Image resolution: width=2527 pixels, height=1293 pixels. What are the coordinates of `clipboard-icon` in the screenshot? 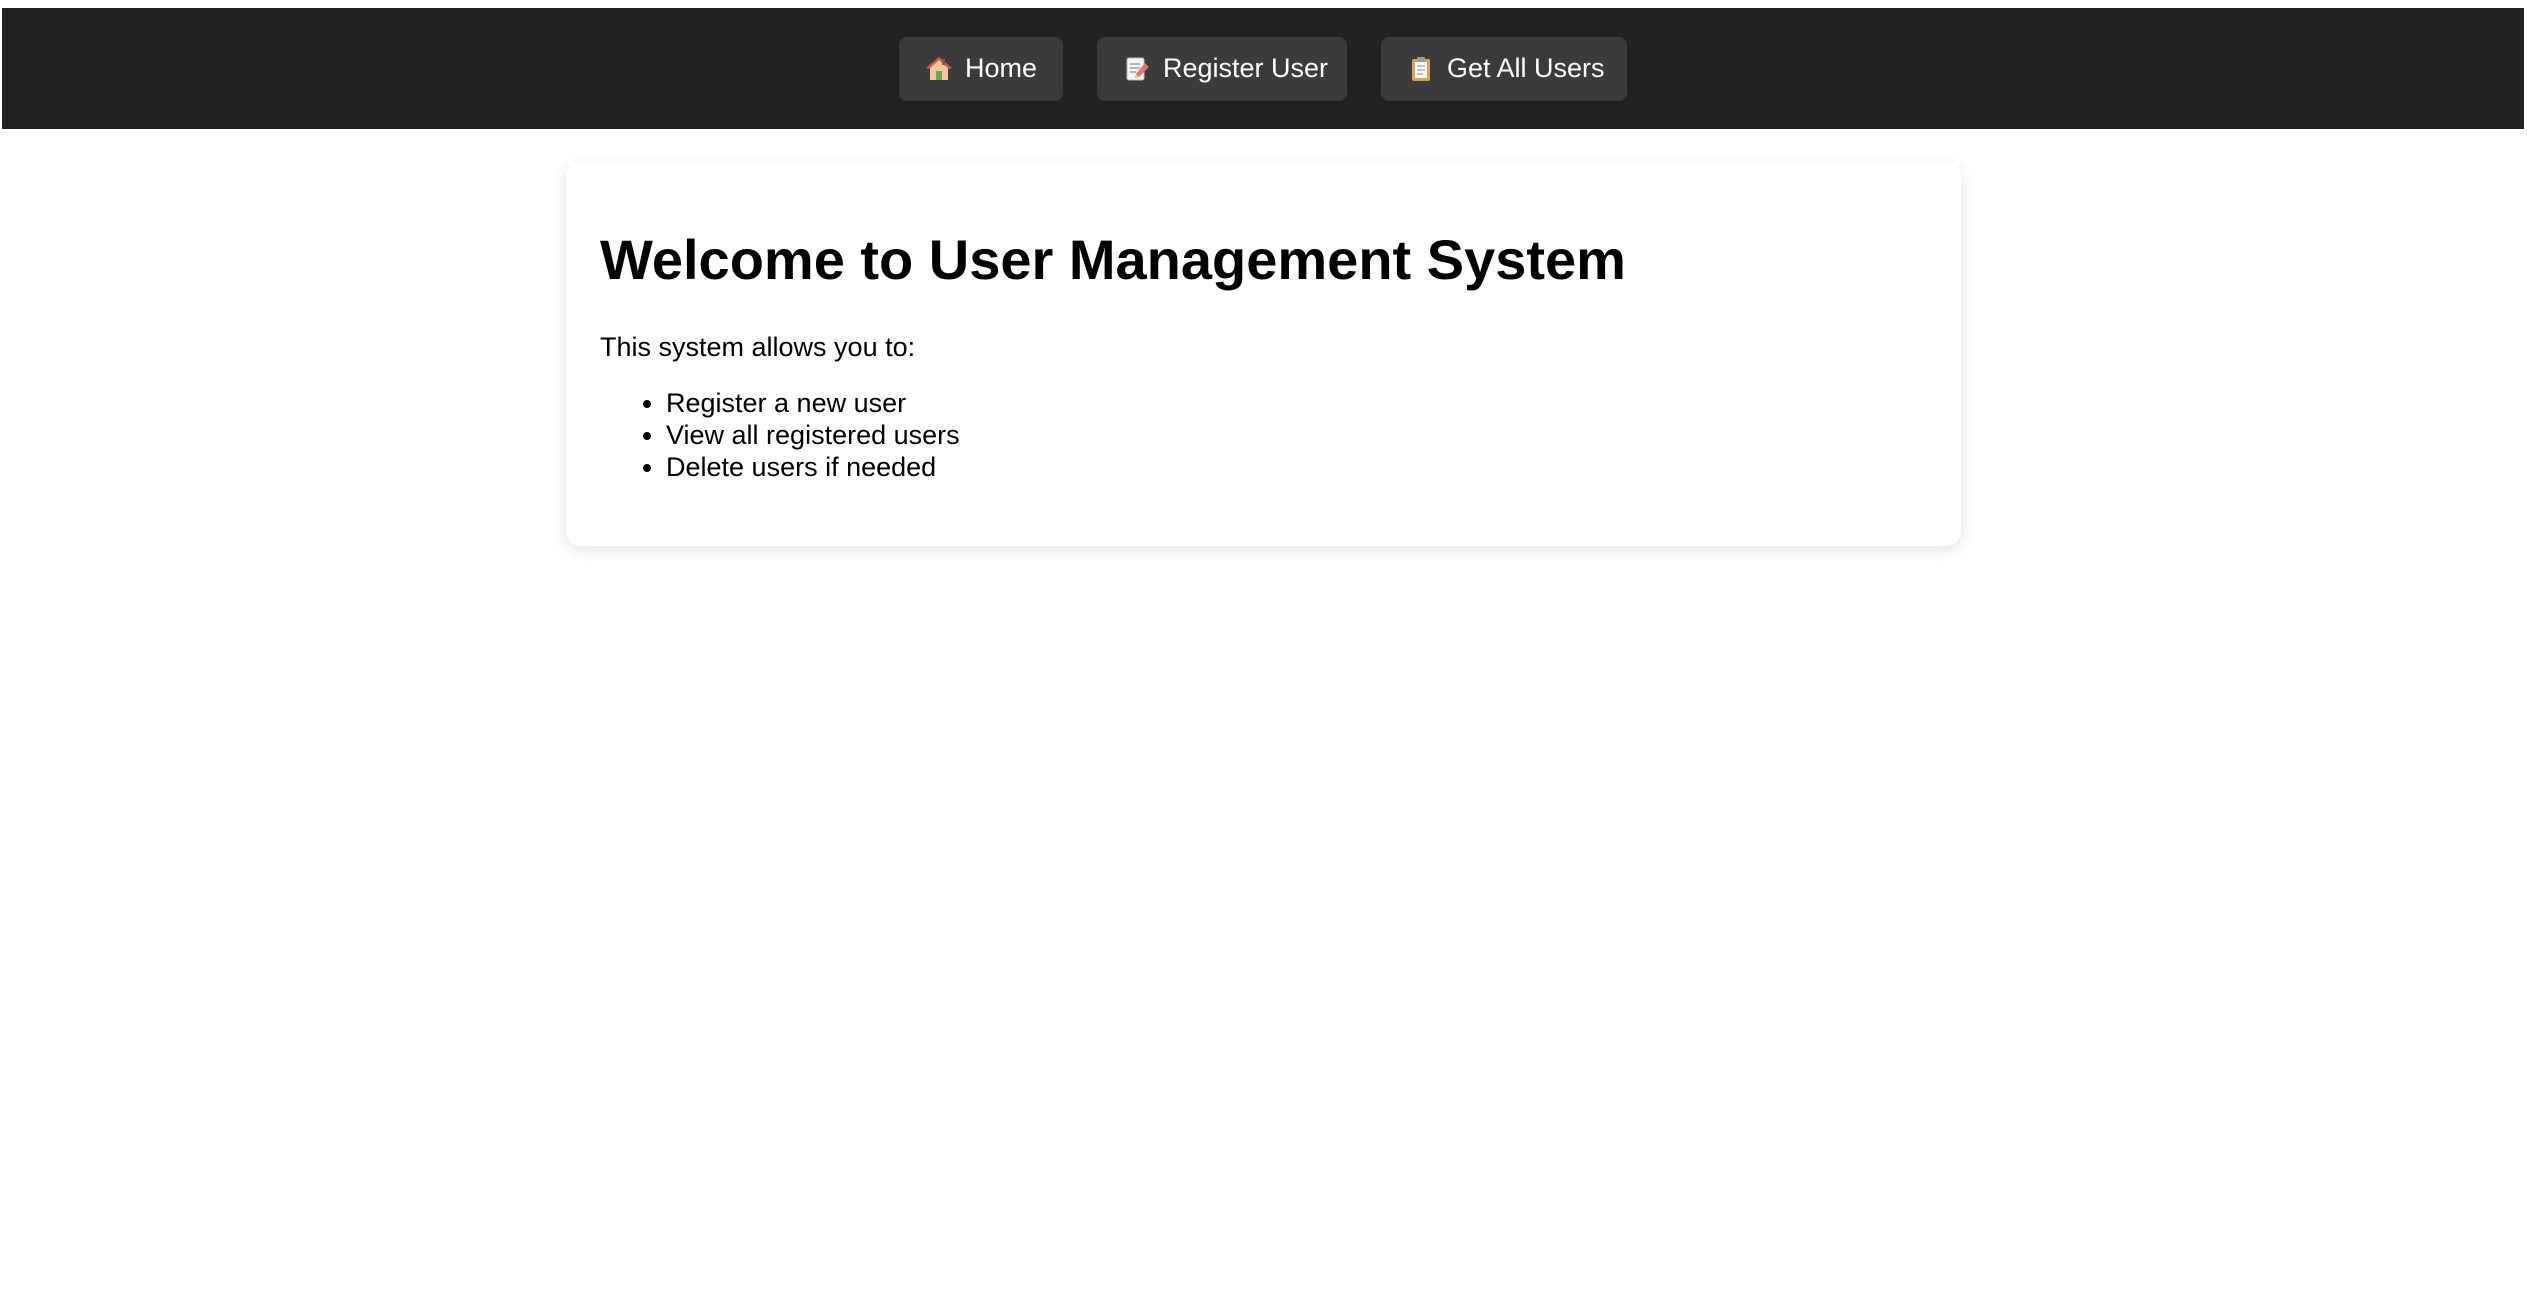 It's located at (1421, 69).